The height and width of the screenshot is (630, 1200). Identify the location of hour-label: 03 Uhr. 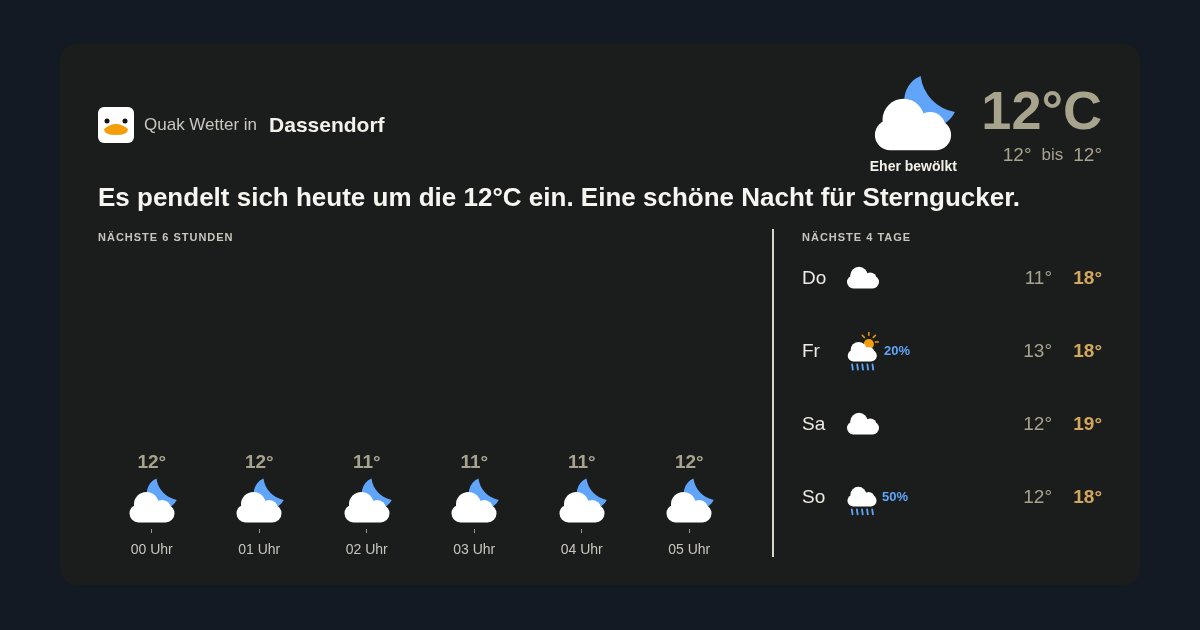
(474, 549).